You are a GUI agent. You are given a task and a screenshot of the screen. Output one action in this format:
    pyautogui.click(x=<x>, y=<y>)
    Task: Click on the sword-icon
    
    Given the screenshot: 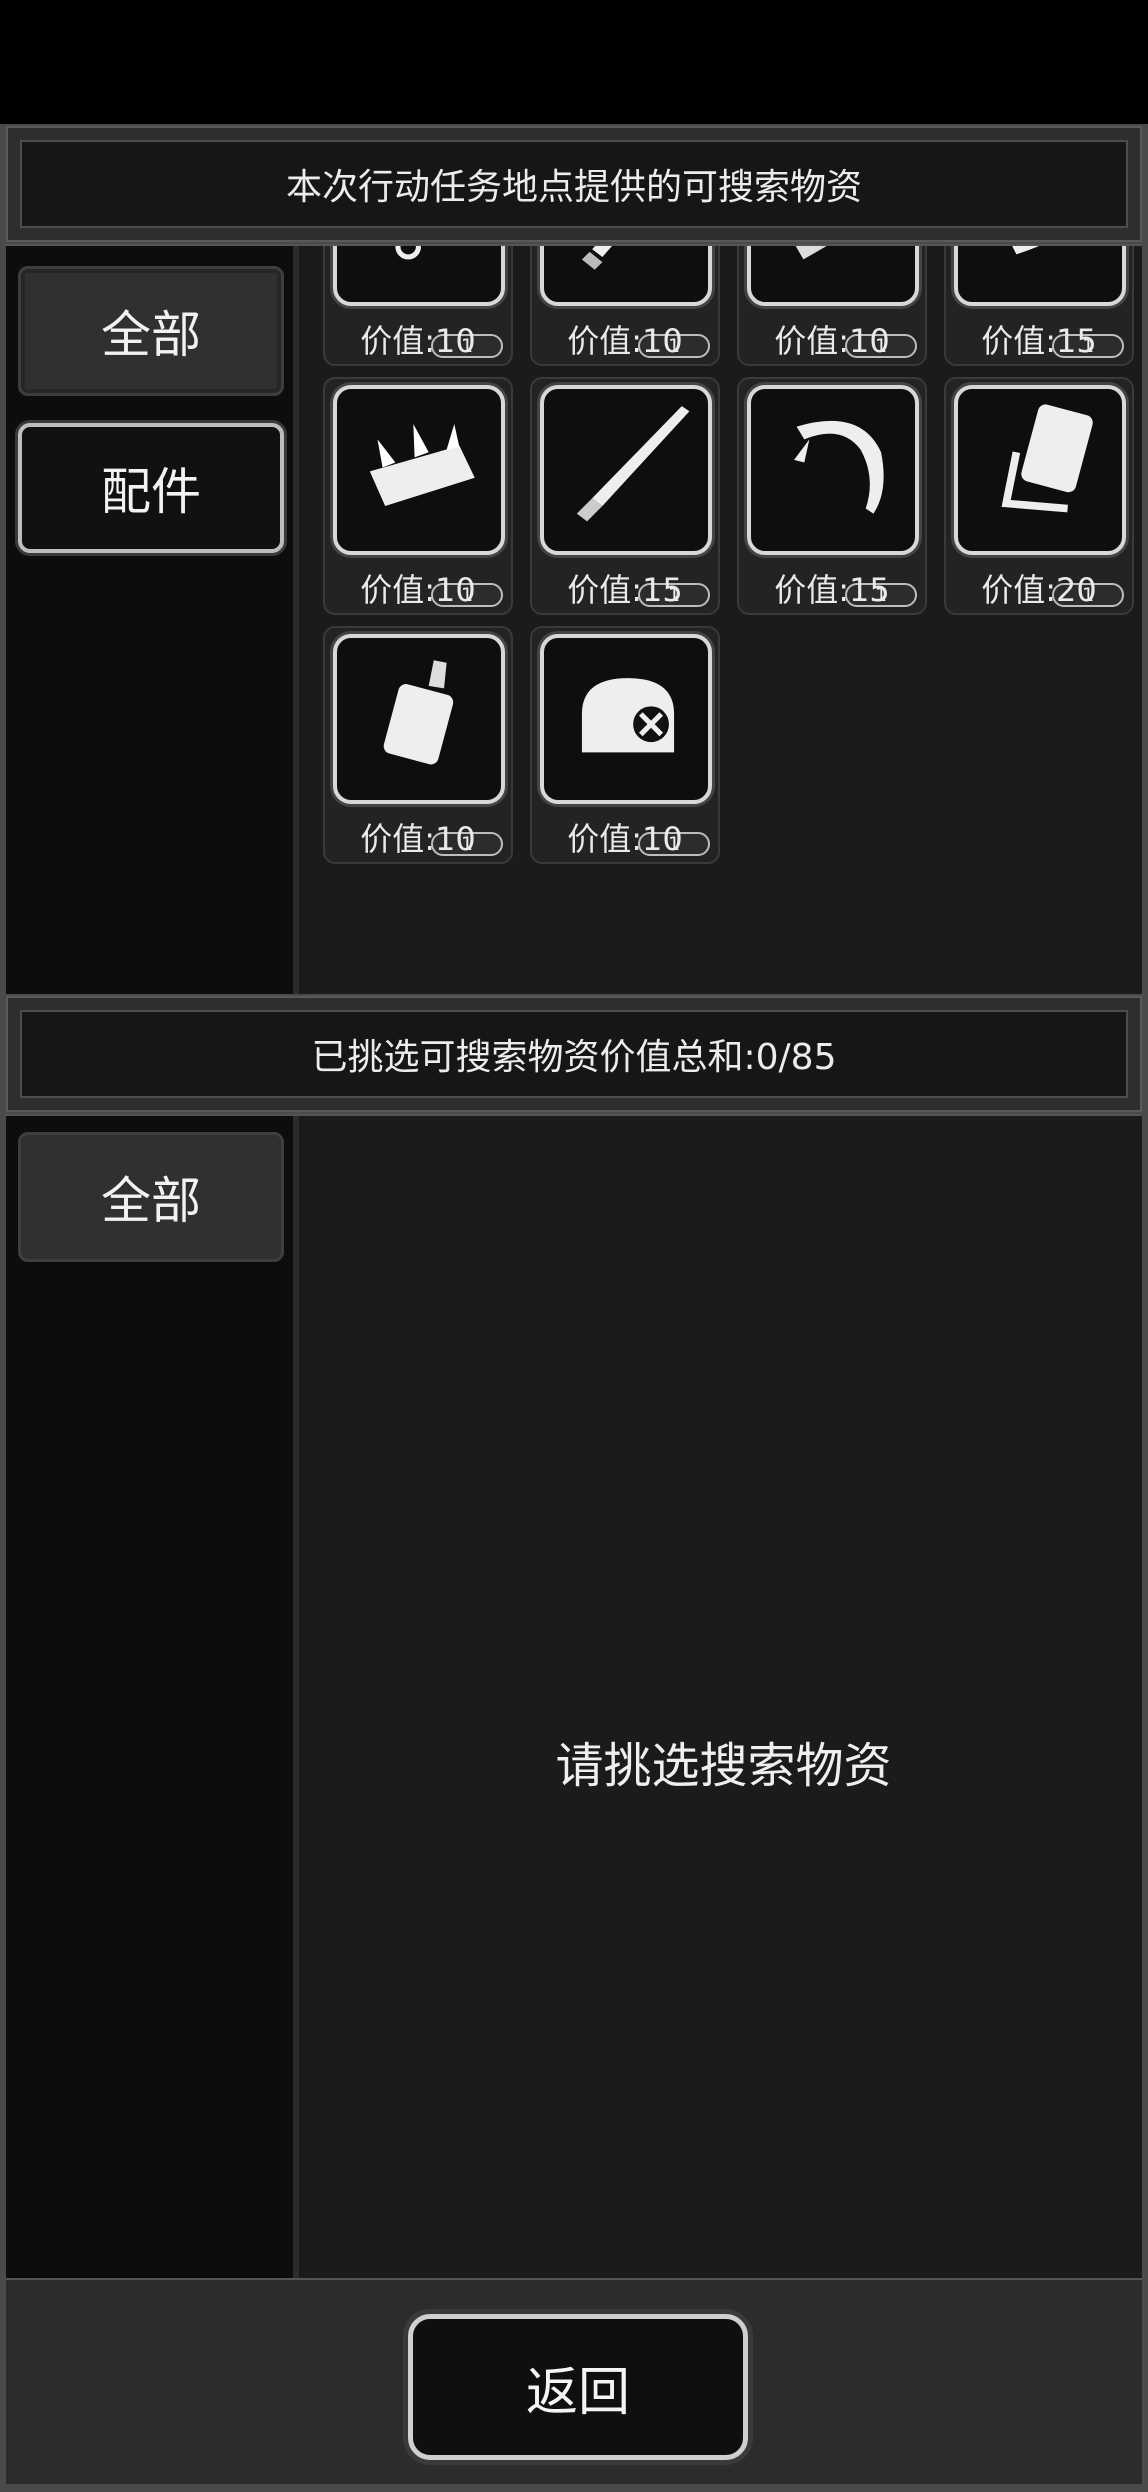 What is the action you would take?
    pyautogui.click(x=626, y=470)
    